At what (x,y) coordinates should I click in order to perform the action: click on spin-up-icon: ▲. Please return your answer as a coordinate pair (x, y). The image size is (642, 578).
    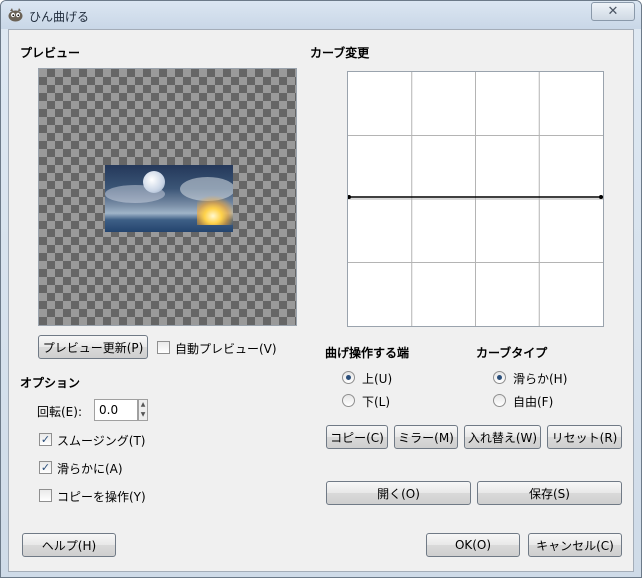
    Looking at the image, I should click on (143, 405).